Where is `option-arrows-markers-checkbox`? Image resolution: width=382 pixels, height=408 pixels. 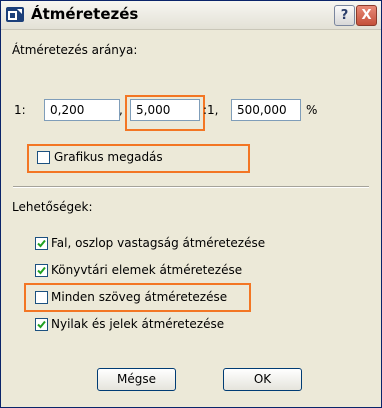 option-arrows-markers-checkbox is located at coordinates (41, 324).